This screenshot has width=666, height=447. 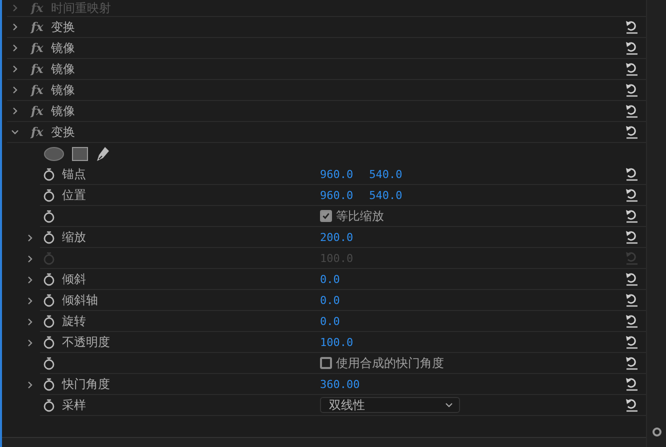 What do you see at coordinates (74, 237) in the screenshot?
I see `property-label: 缩放` at bounding box center [74, 237].